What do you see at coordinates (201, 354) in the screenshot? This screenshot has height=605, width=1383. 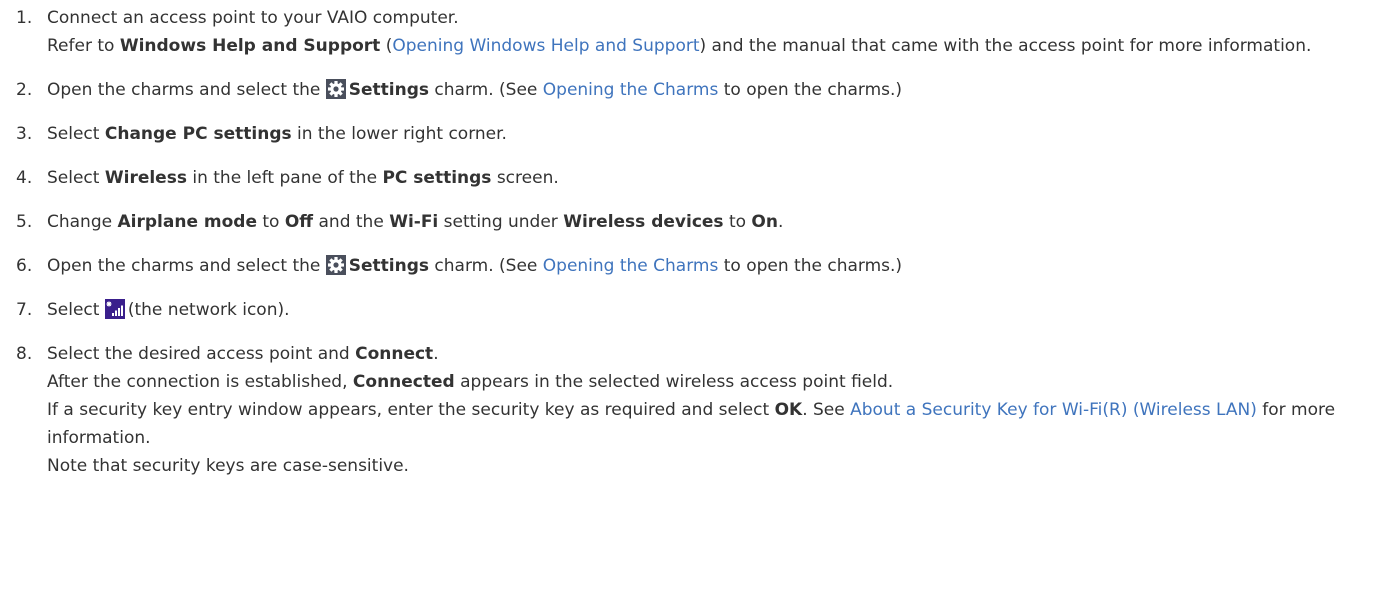 I see `step-text: Select the desired access point and` at bounding box center [201, 354].